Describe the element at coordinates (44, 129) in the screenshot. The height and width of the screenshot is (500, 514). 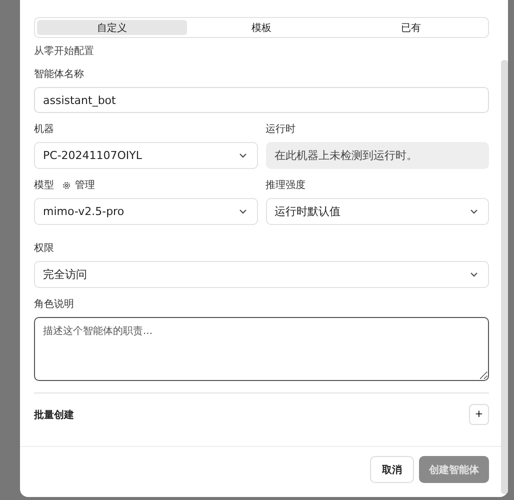
I see `field-label: 机器` at that location.